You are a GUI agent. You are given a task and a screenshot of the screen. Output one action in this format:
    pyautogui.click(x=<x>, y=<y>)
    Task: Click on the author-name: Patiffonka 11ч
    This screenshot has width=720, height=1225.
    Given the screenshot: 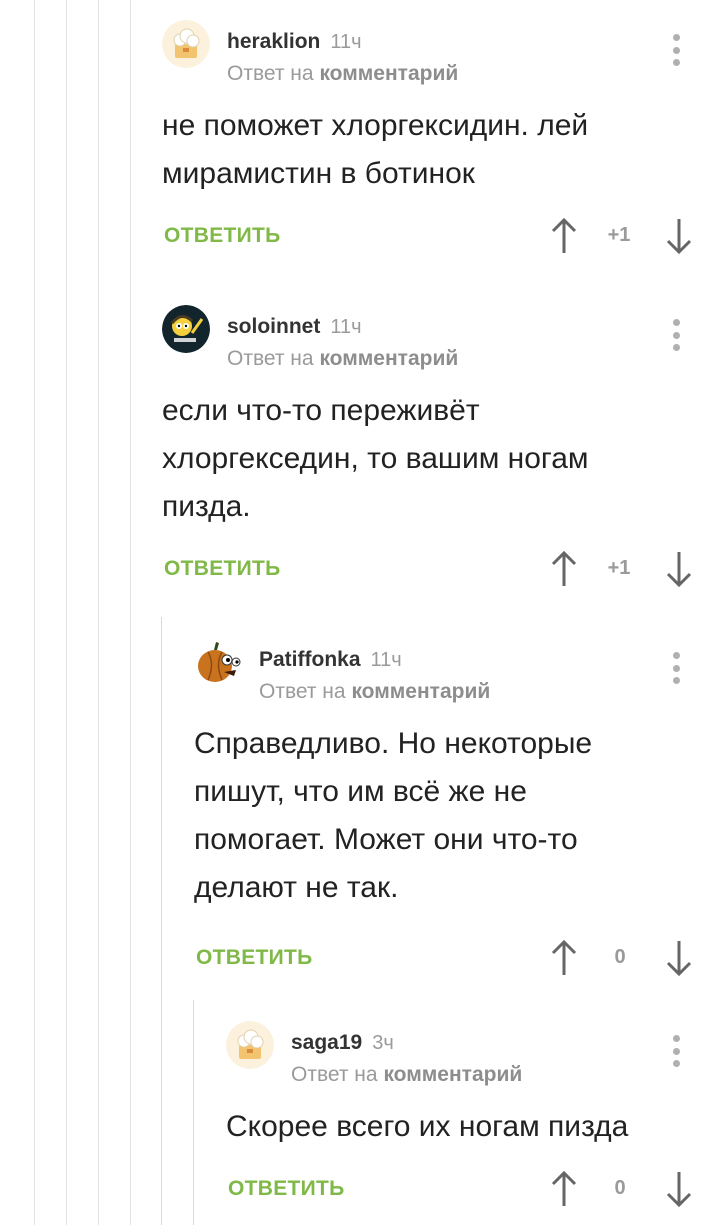 What is the action you would take?
    pyautogui.click(x=330, y=660)
    